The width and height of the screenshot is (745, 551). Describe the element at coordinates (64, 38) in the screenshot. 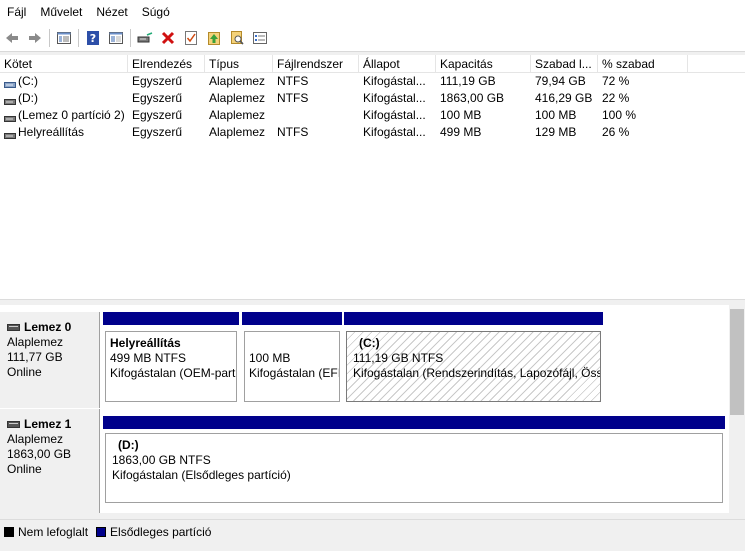

I see `console-tree-icon` at that location.